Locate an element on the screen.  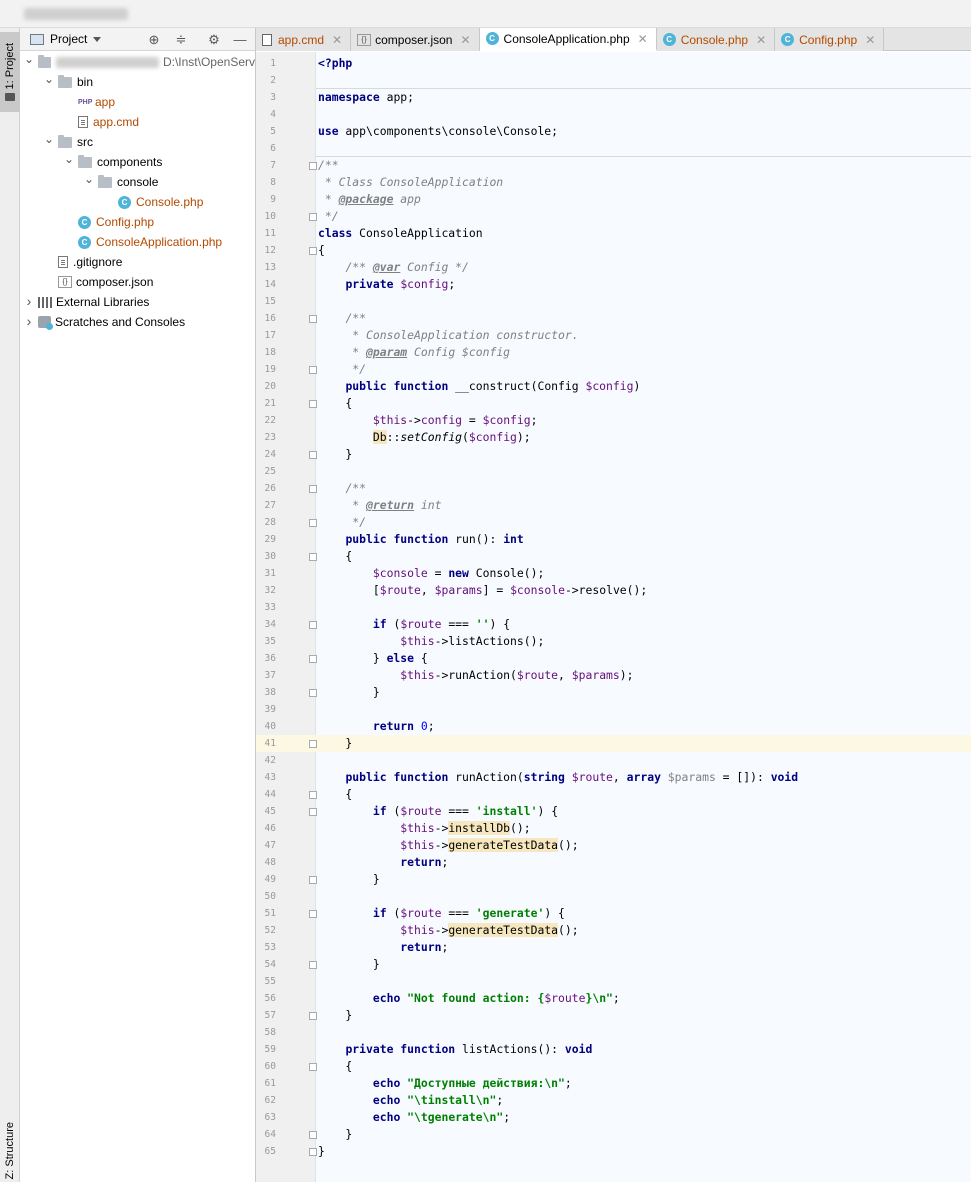
tree-node: PHP app is located at coordinates (137, 102).